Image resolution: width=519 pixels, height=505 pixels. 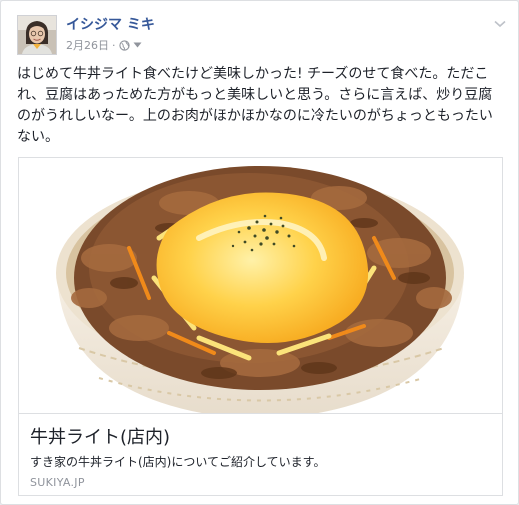 What do you see at coordinates (500, 24) in the screenshot?
I see `chevron-down-icon` at bounding box center [500, 24].